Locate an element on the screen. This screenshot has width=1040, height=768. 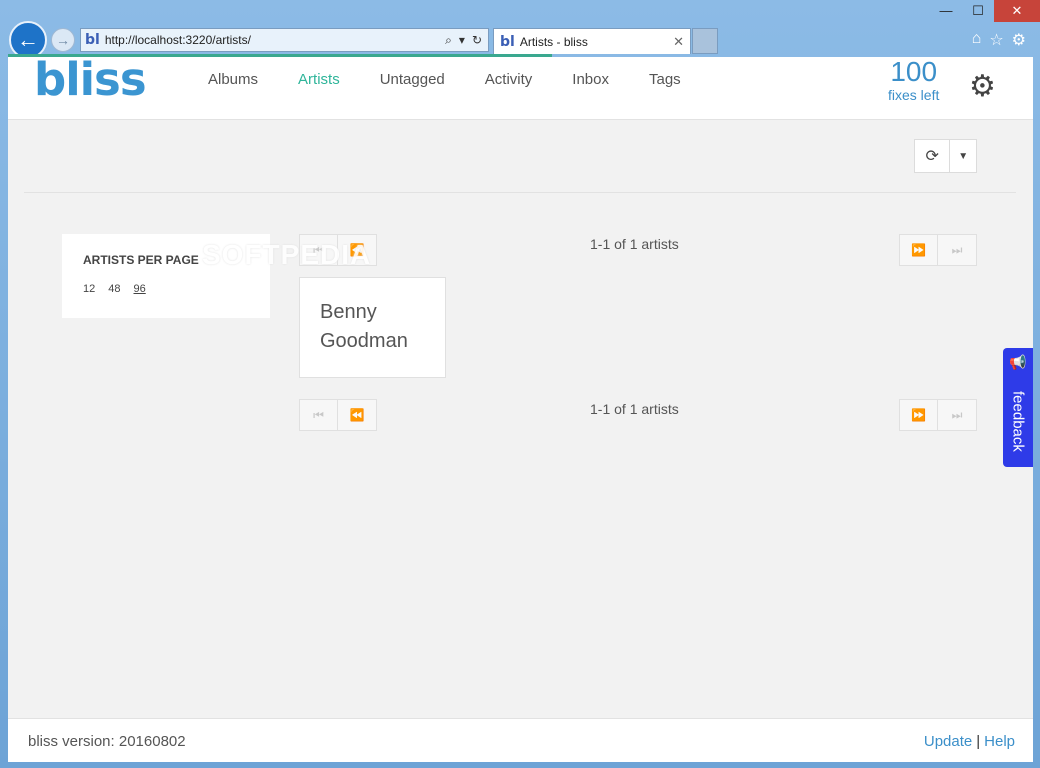
per-page-option-96: 96 is located at coordinates (140, 289).